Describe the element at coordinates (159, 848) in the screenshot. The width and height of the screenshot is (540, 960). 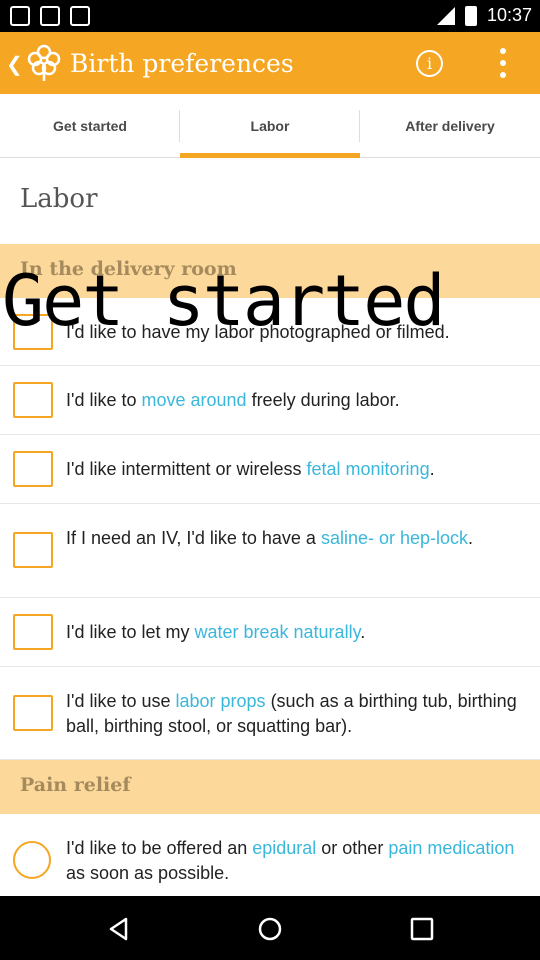
I see `item-text-part: I'd like to be offered an` at that location.